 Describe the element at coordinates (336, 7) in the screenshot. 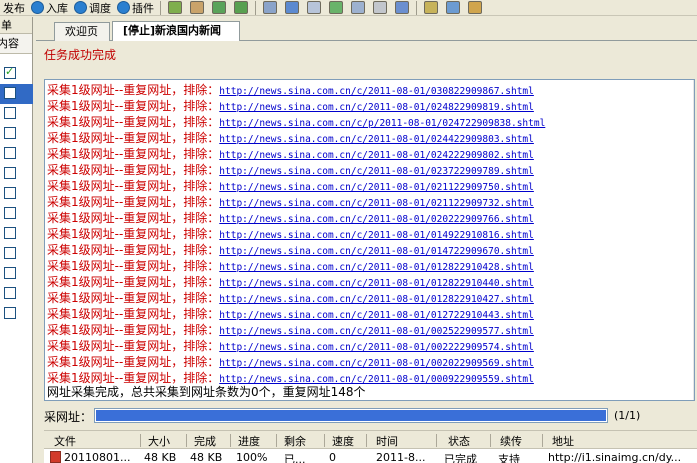

I see `export-icon` at that location.